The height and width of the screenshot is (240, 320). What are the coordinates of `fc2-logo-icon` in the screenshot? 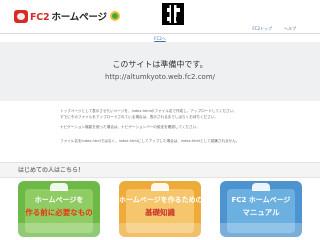 It's located at (21, 16).